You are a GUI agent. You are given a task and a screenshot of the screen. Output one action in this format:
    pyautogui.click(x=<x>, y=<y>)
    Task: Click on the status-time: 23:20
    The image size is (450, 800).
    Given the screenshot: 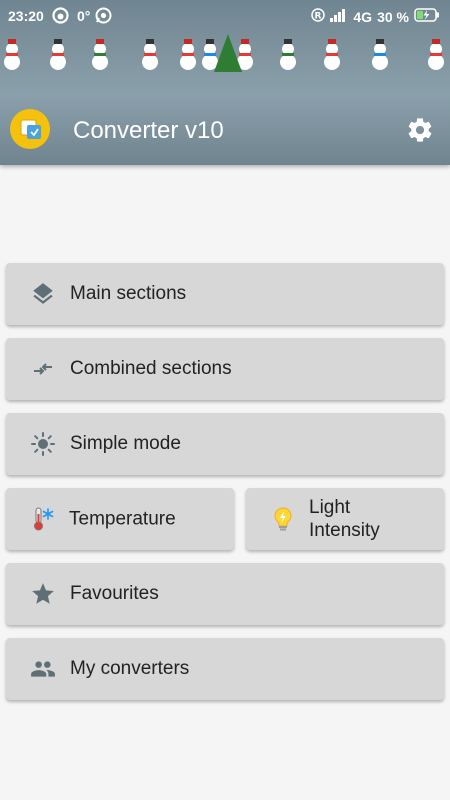 What is the action you would take?
    pyautogui.click(x=26, y=16)
    